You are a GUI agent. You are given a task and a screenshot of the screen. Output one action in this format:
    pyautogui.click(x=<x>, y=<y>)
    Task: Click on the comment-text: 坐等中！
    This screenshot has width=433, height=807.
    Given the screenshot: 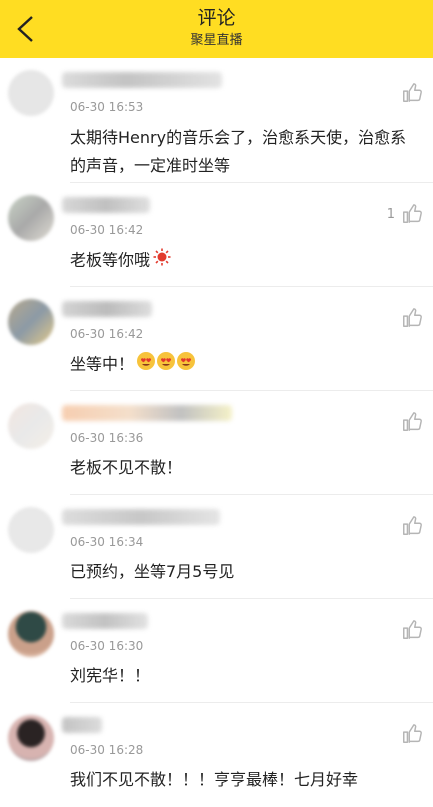 What is the action you would take?
    pyautogui.click(x=244, y=365)
    